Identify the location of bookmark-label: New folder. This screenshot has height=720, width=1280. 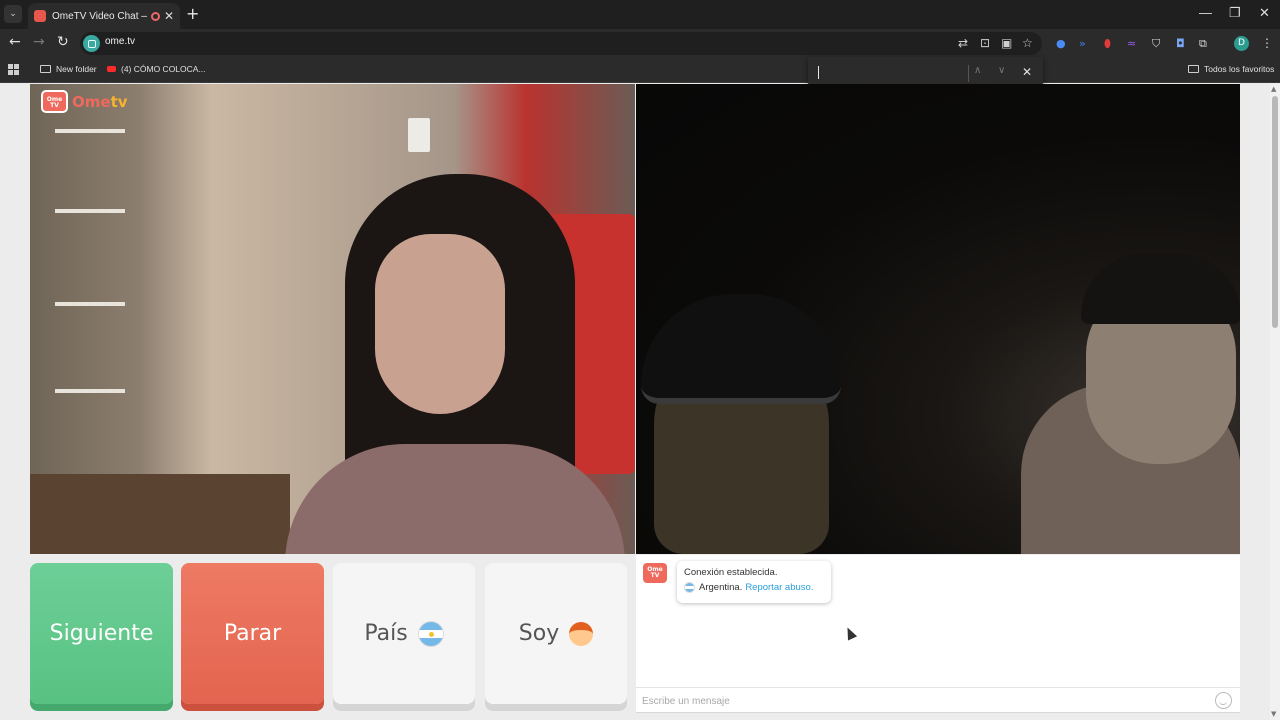
(76, 69).